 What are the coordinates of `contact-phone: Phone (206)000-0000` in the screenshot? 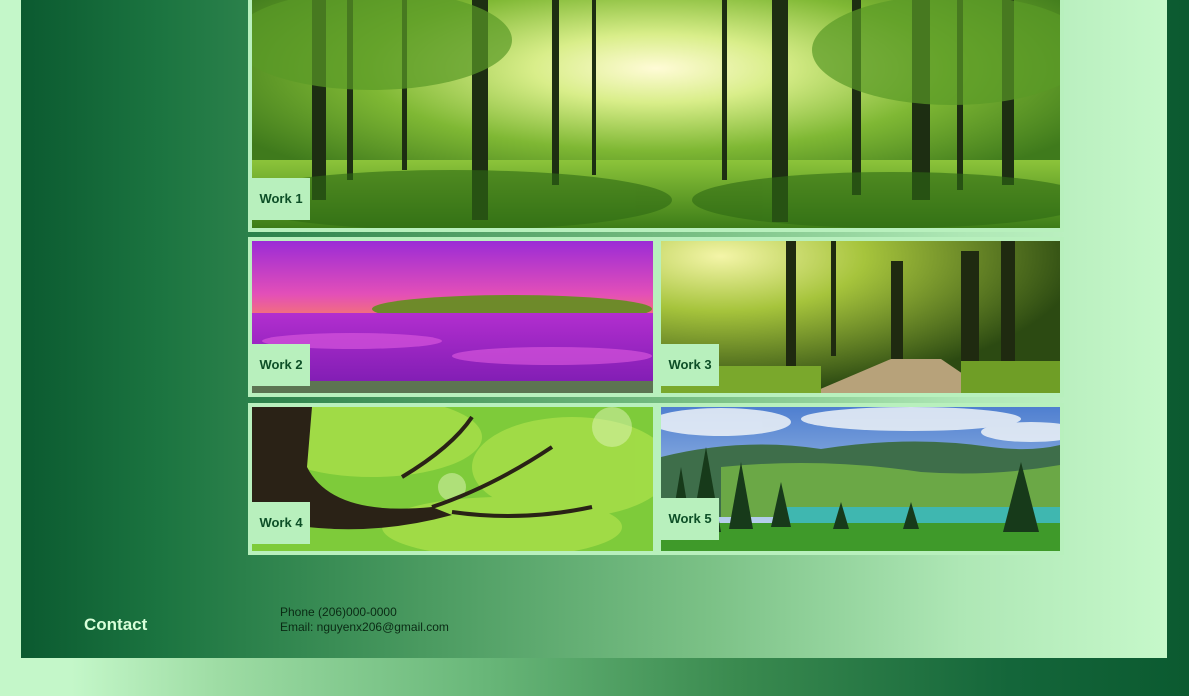 It's located at (338, 612).